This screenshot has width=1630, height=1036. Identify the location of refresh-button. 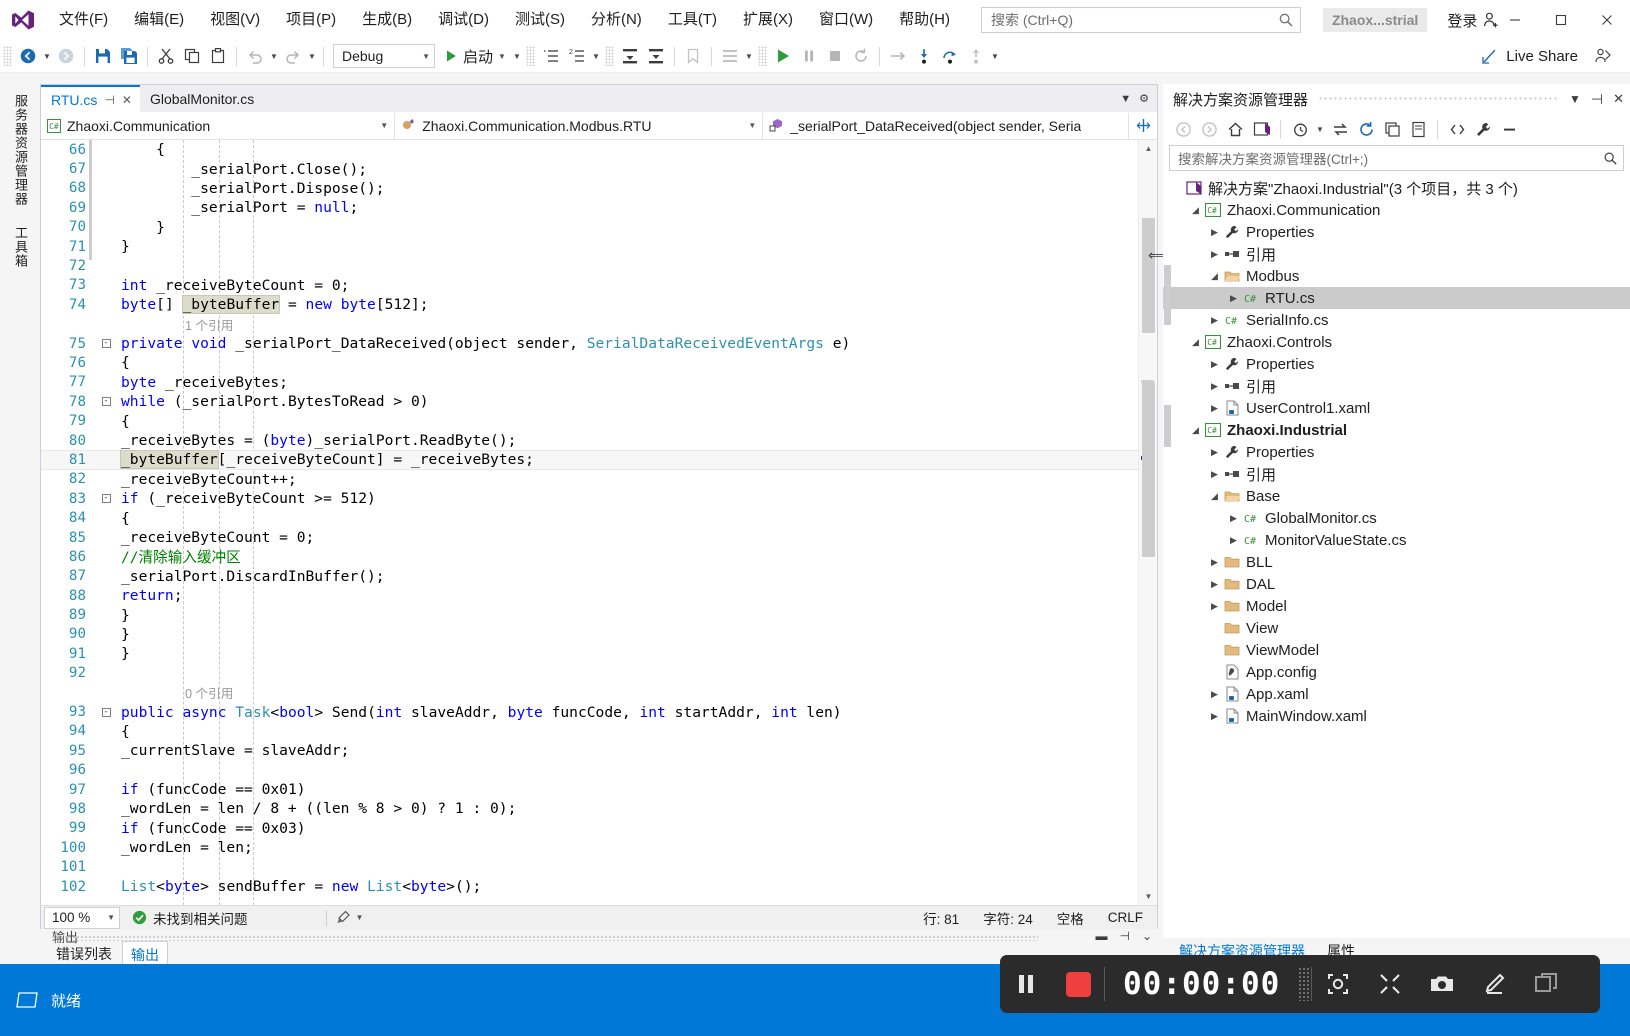
(1366, 129).